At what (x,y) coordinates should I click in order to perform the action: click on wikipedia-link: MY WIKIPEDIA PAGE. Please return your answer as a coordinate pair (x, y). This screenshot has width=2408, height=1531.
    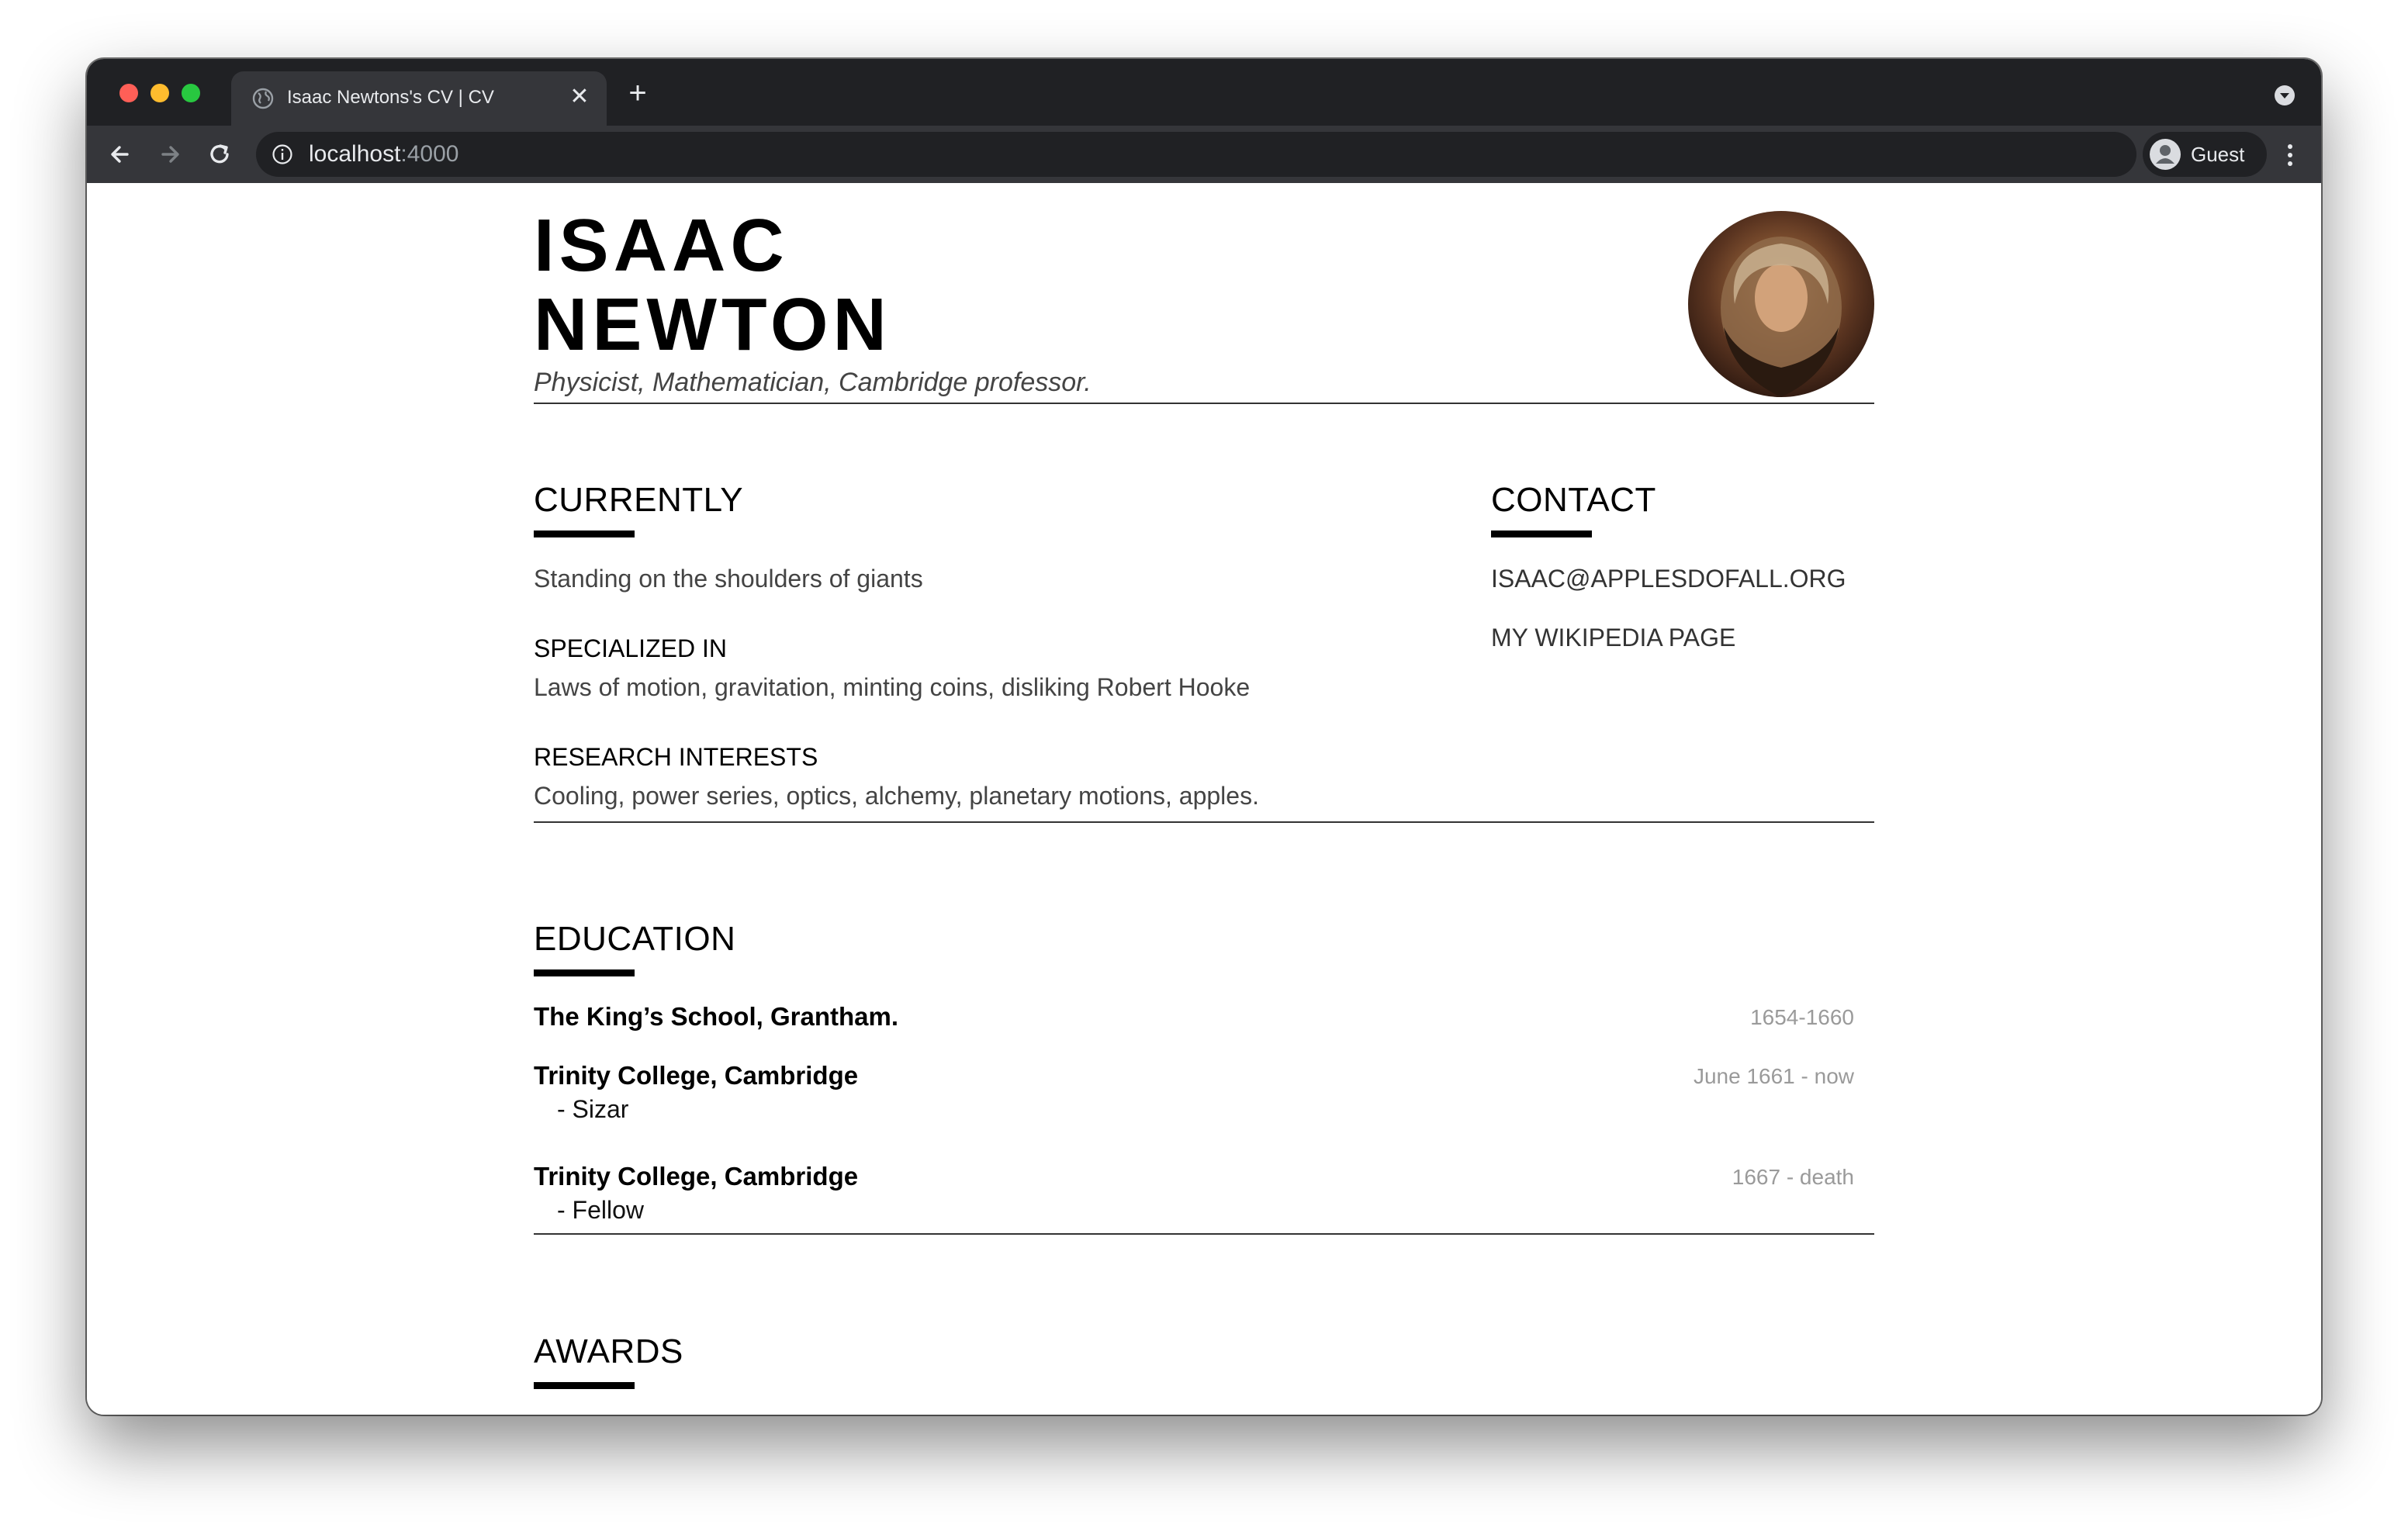
    Looking at the image, I should click on (1613, 638).